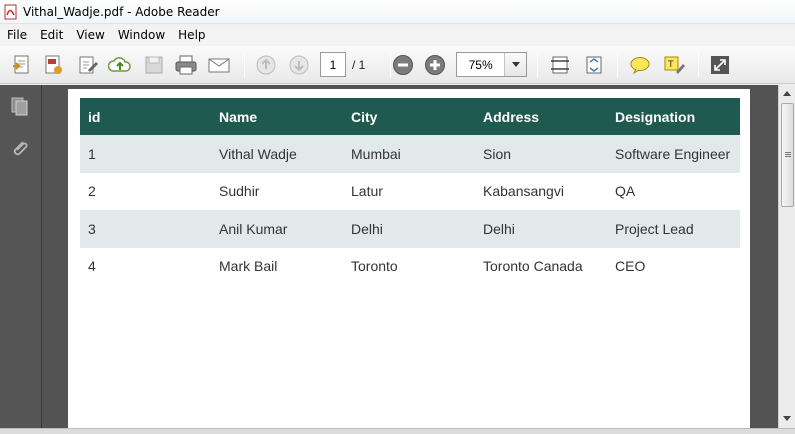 This screenshot has height=434, width=795. What do you see at coordinates (673, 191) in the screenshot?
I see `cell-designation: QA` at bounding box center [673, 191].